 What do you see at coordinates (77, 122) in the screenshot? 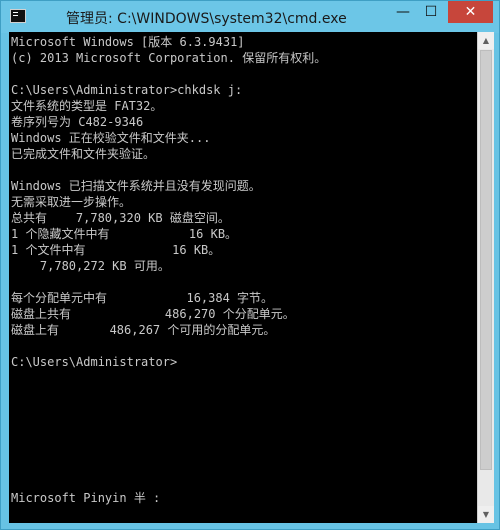
I see `console-line: 卷序列号为 C482-9346` at bounding box center [77, 122].